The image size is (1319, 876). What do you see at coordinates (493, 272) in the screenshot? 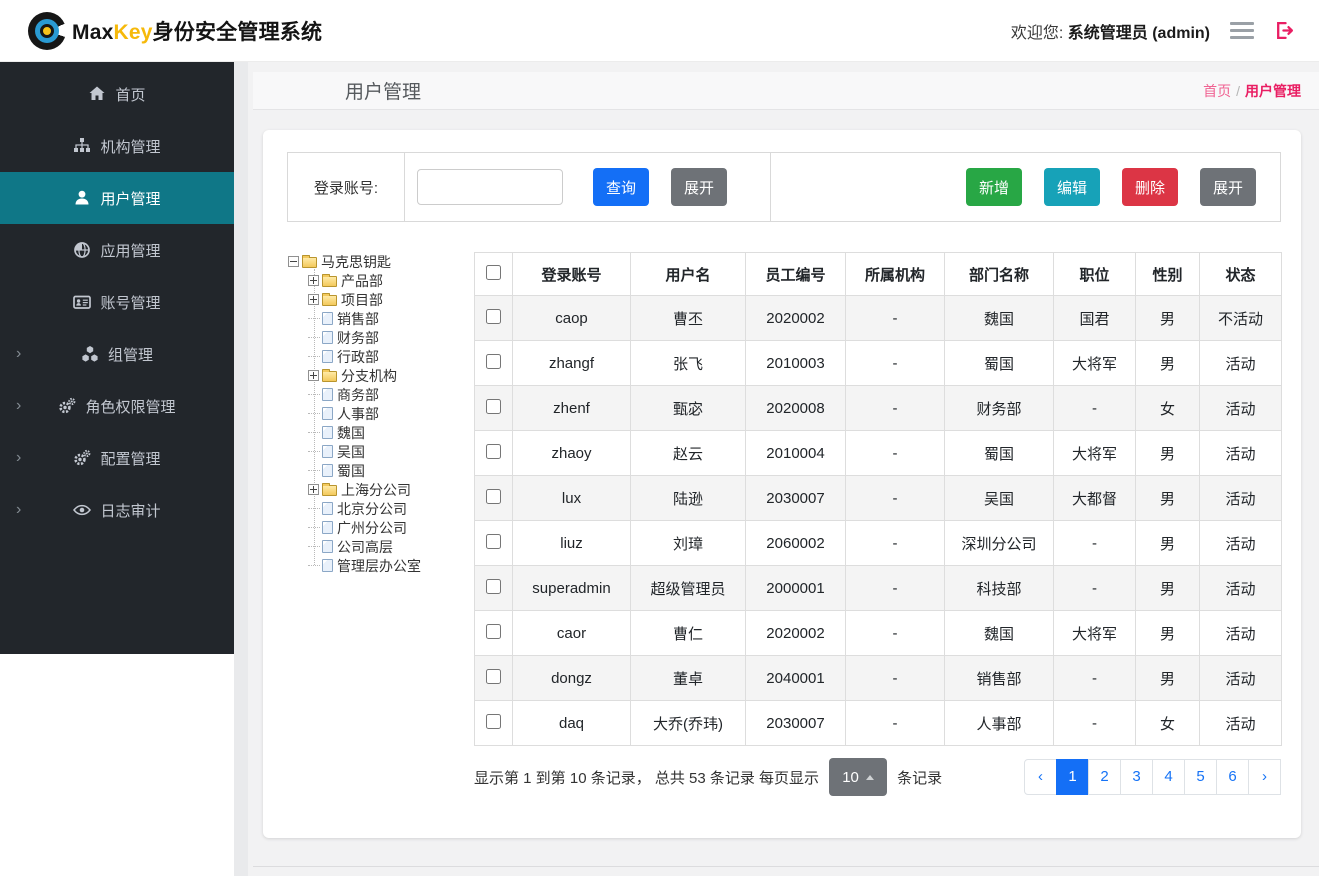
I see `select-all-checkbox` at bounding box center [493, 272].